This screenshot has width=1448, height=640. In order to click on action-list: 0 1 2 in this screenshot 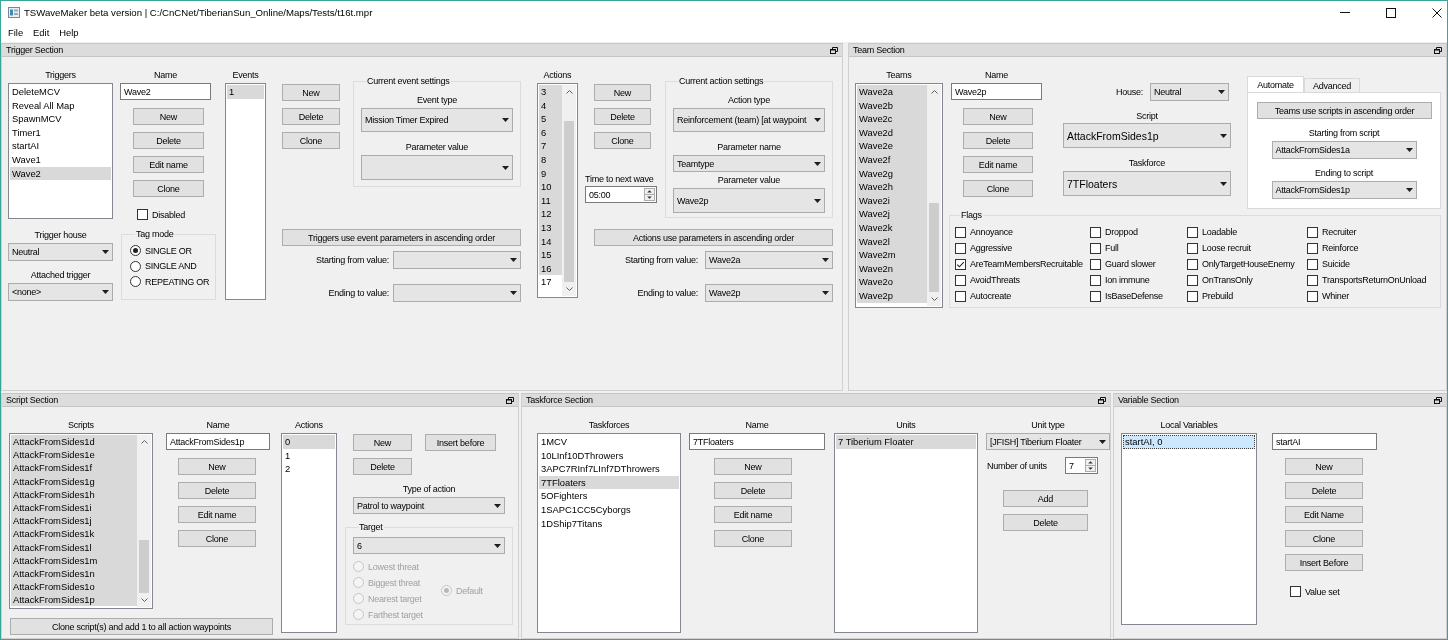, I will do `click(309, 533)`.